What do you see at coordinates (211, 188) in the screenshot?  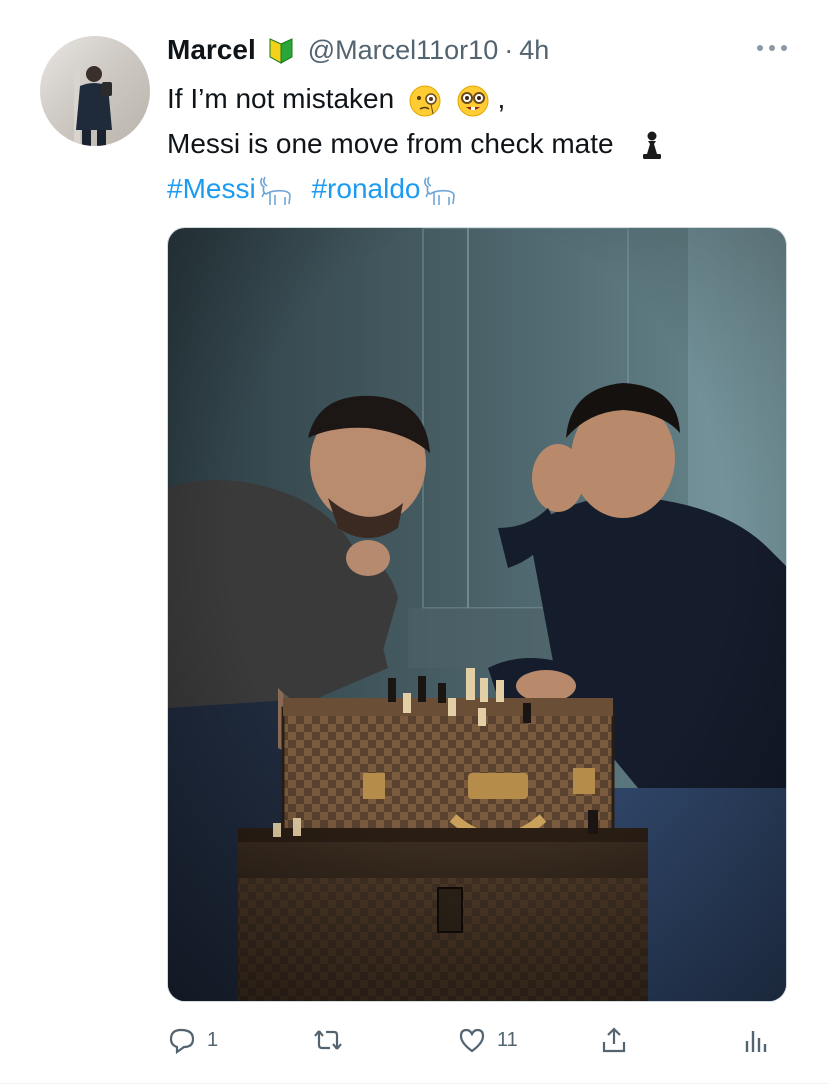 I see `hashtag-messi: #Messi` at bounding box center [211, 188].